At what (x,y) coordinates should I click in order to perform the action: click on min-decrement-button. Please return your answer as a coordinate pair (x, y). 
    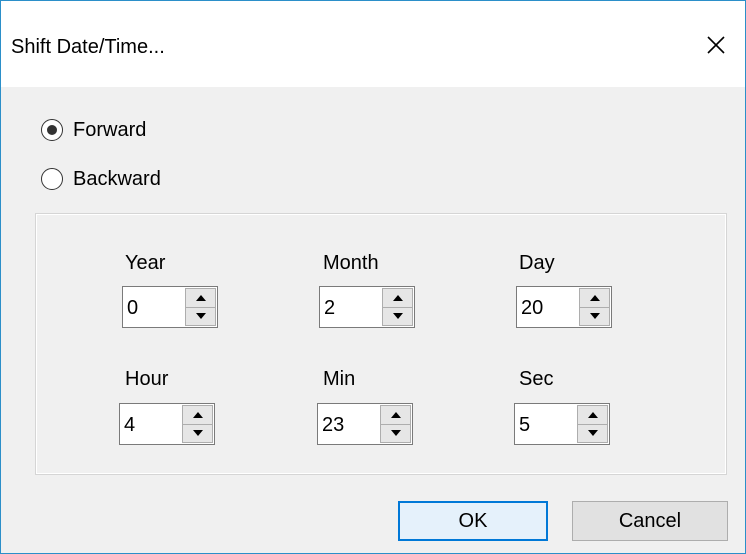
    Looking at the image, I should click on (395, 433).